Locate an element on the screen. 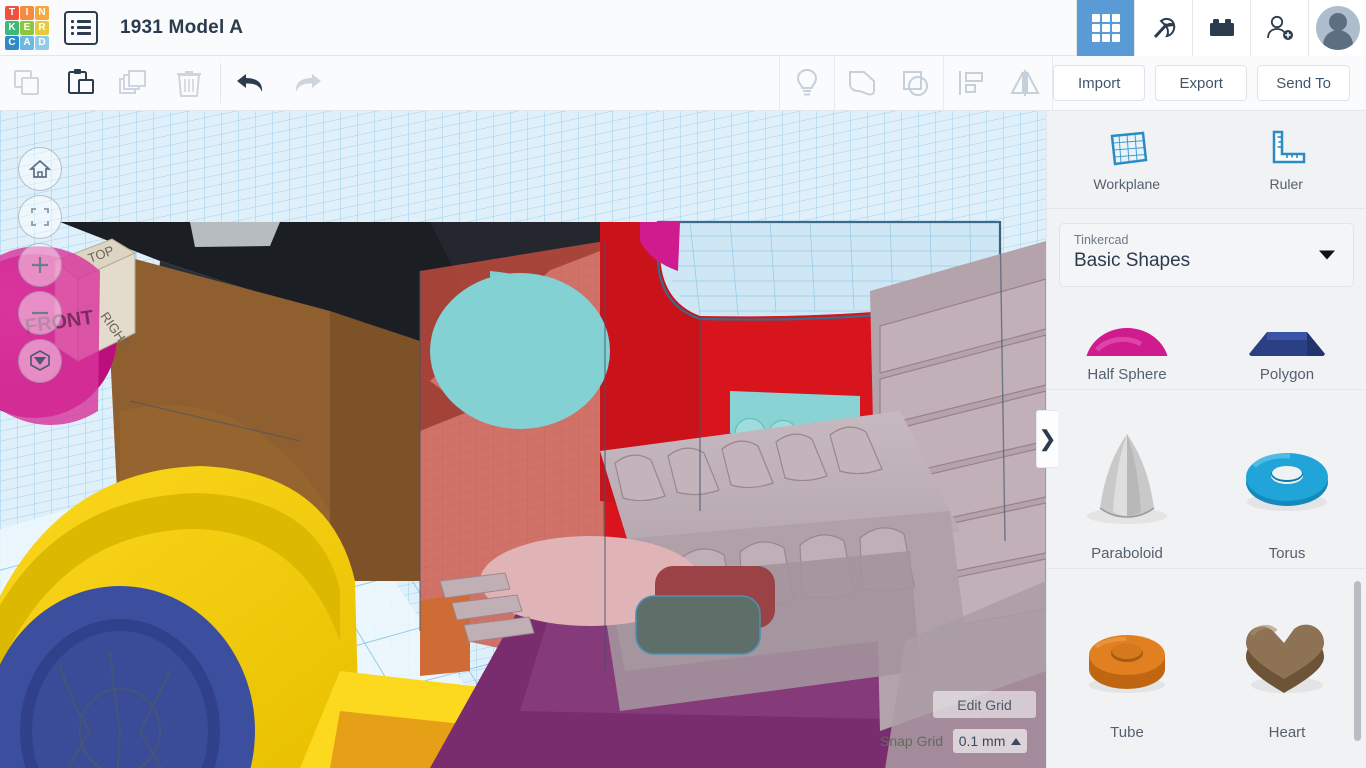 The image size is (1366, 768). copy-glyph is located at coordinates (26, 82).